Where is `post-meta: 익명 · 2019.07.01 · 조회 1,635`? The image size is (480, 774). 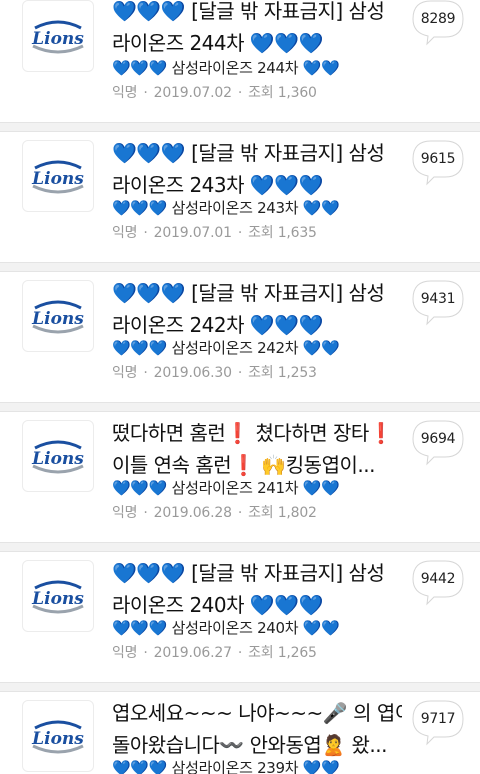 post-meta: 익명 · 2019.07.01 · 조회 1,635 is located at coordinates (214, 233).